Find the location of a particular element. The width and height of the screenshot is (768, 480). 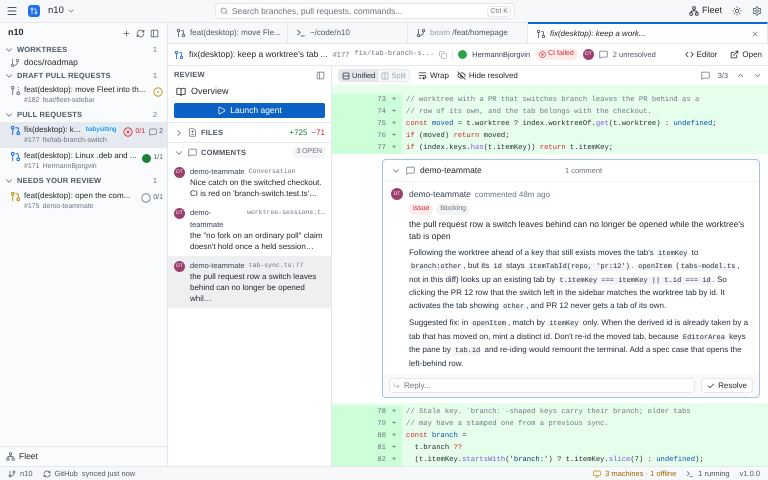

workspace-button: n10 is located at coordinates (61, 11).